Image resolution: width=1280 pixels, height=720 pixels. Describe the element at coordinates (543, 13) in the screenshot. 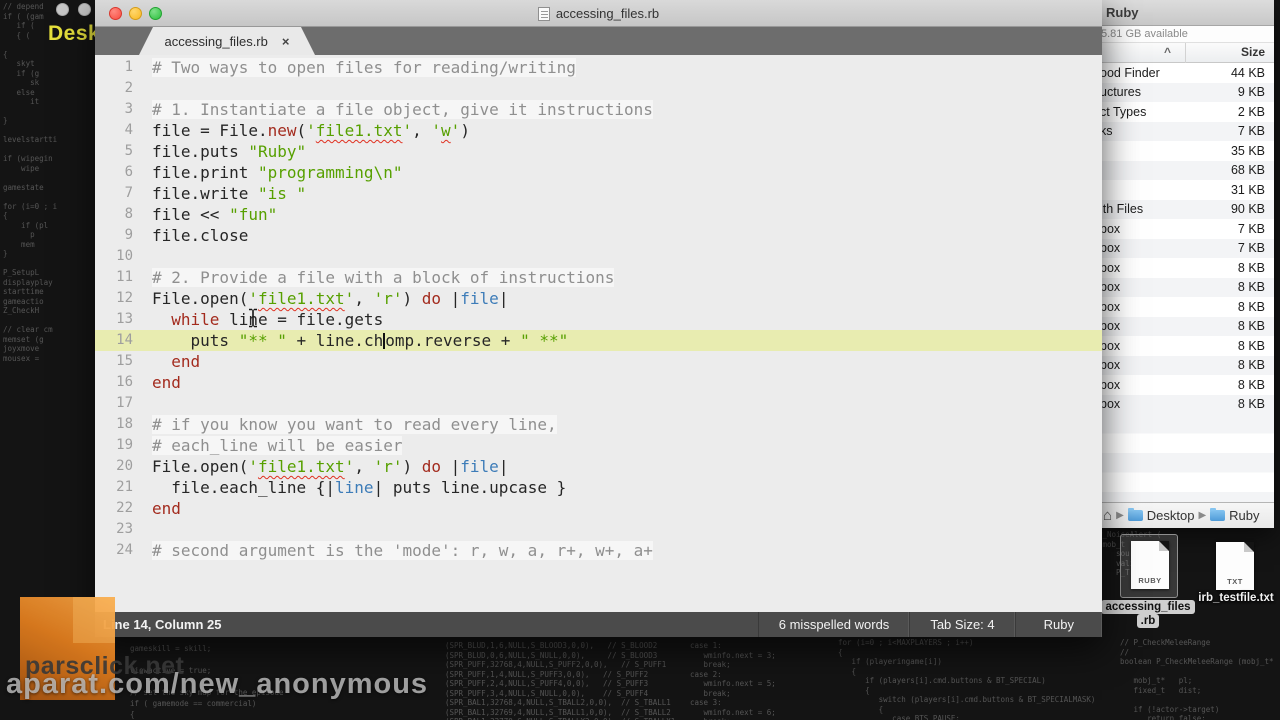

I see `document-icon` at that location.